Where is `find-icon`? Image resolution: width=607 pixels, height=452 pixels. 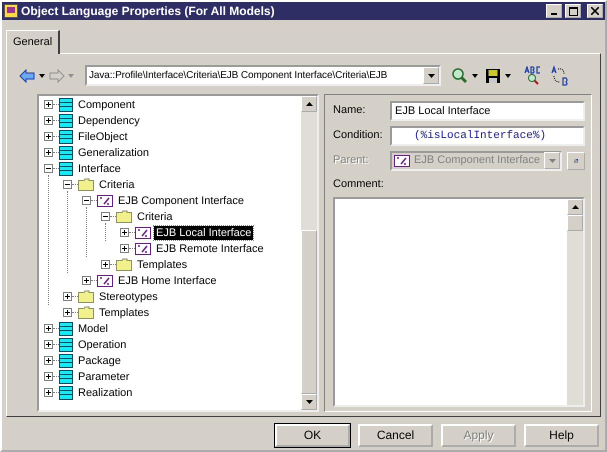 find-icon is located at coordinates (464, 75).